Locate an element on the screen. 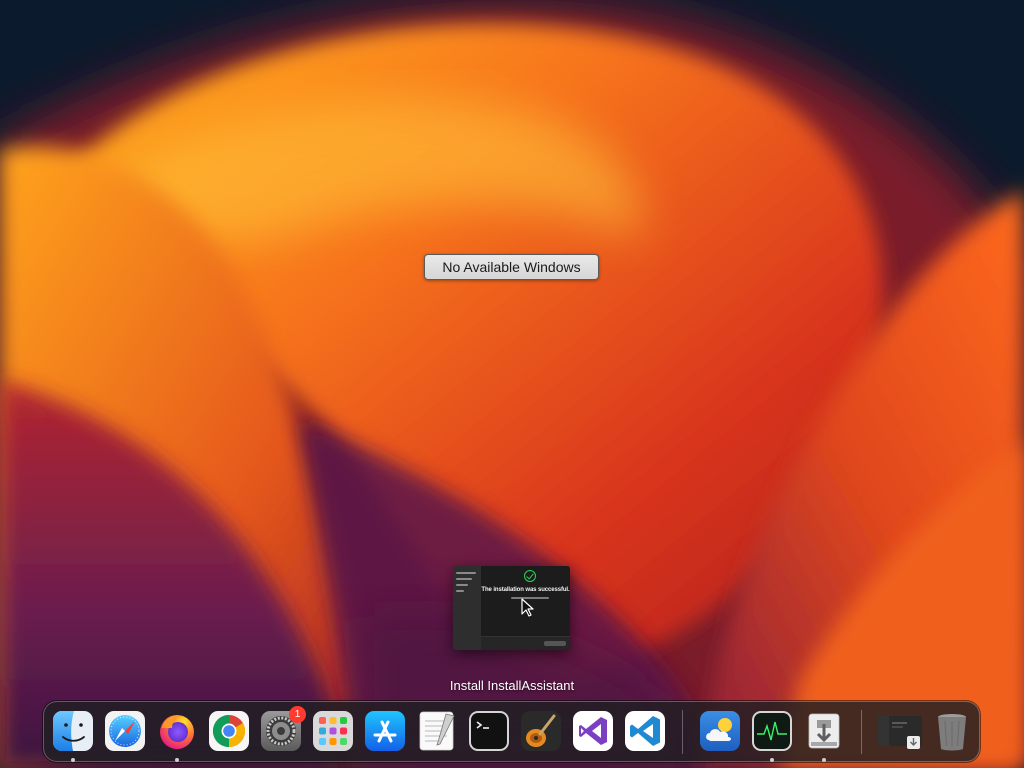 The height and width of the screenshot is (768, 1024). firefox-icon is located at coordinates (177, 732).